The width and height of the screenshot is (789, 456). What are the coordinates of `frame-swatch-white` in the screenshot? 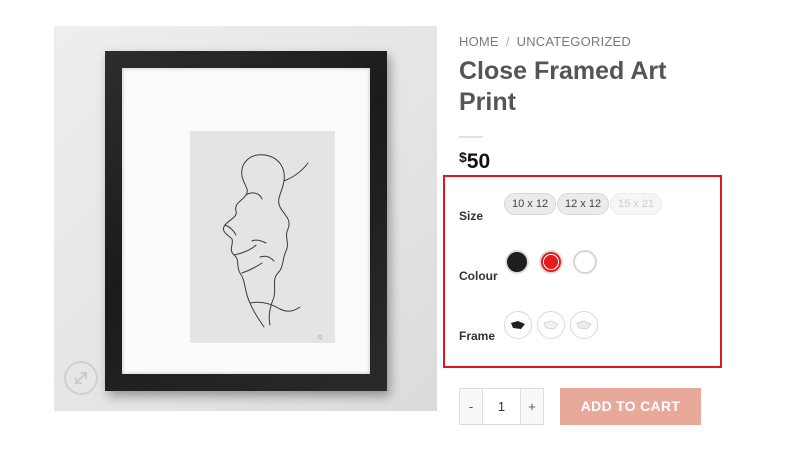 It's located at (551, 325).